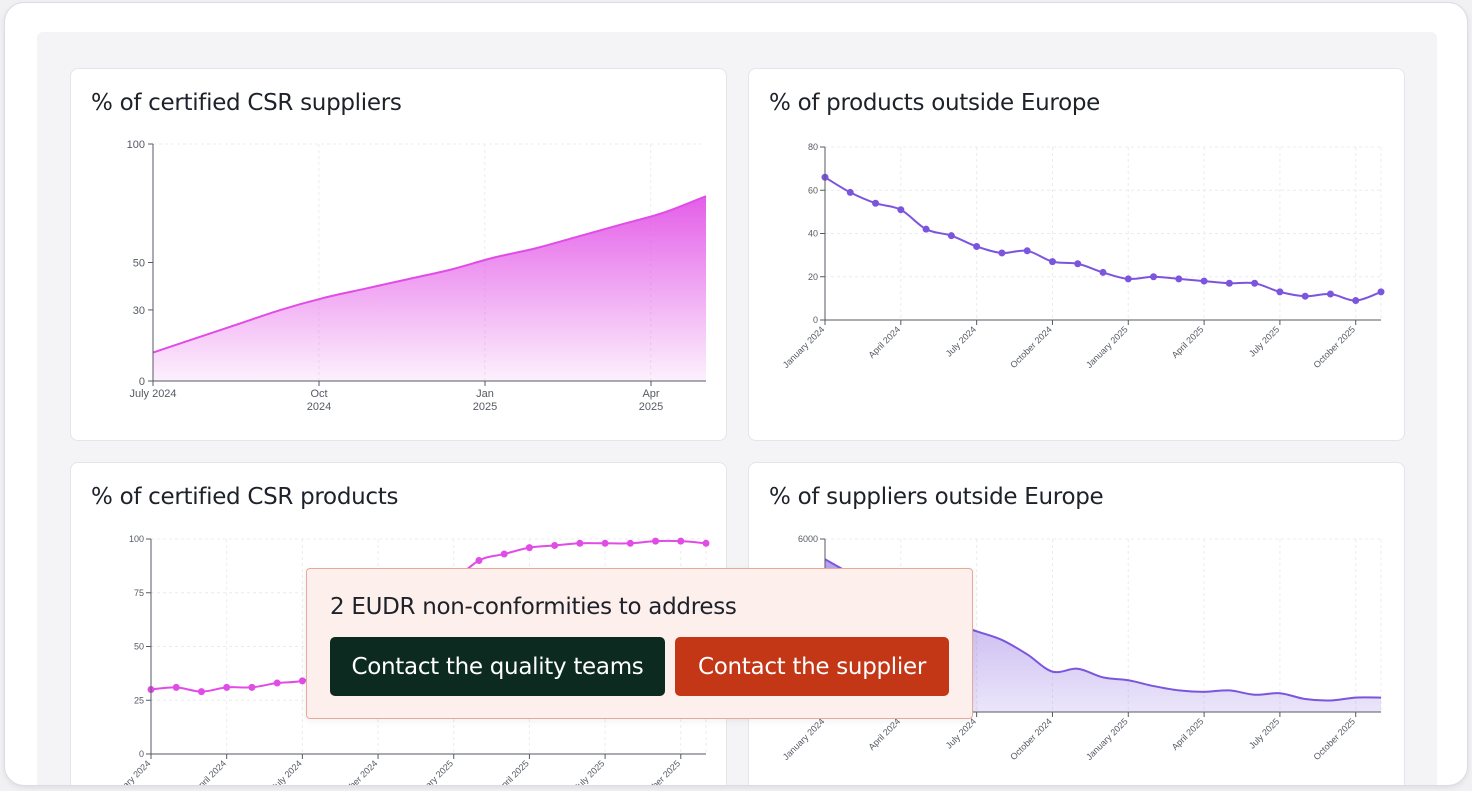 Image resolution: width=1472 pixels, height=791 pixels. What do you see at coordinates (139, 593) in the screenshot?
I see `y-tick-label: 75` at bounding box center [139, 593].